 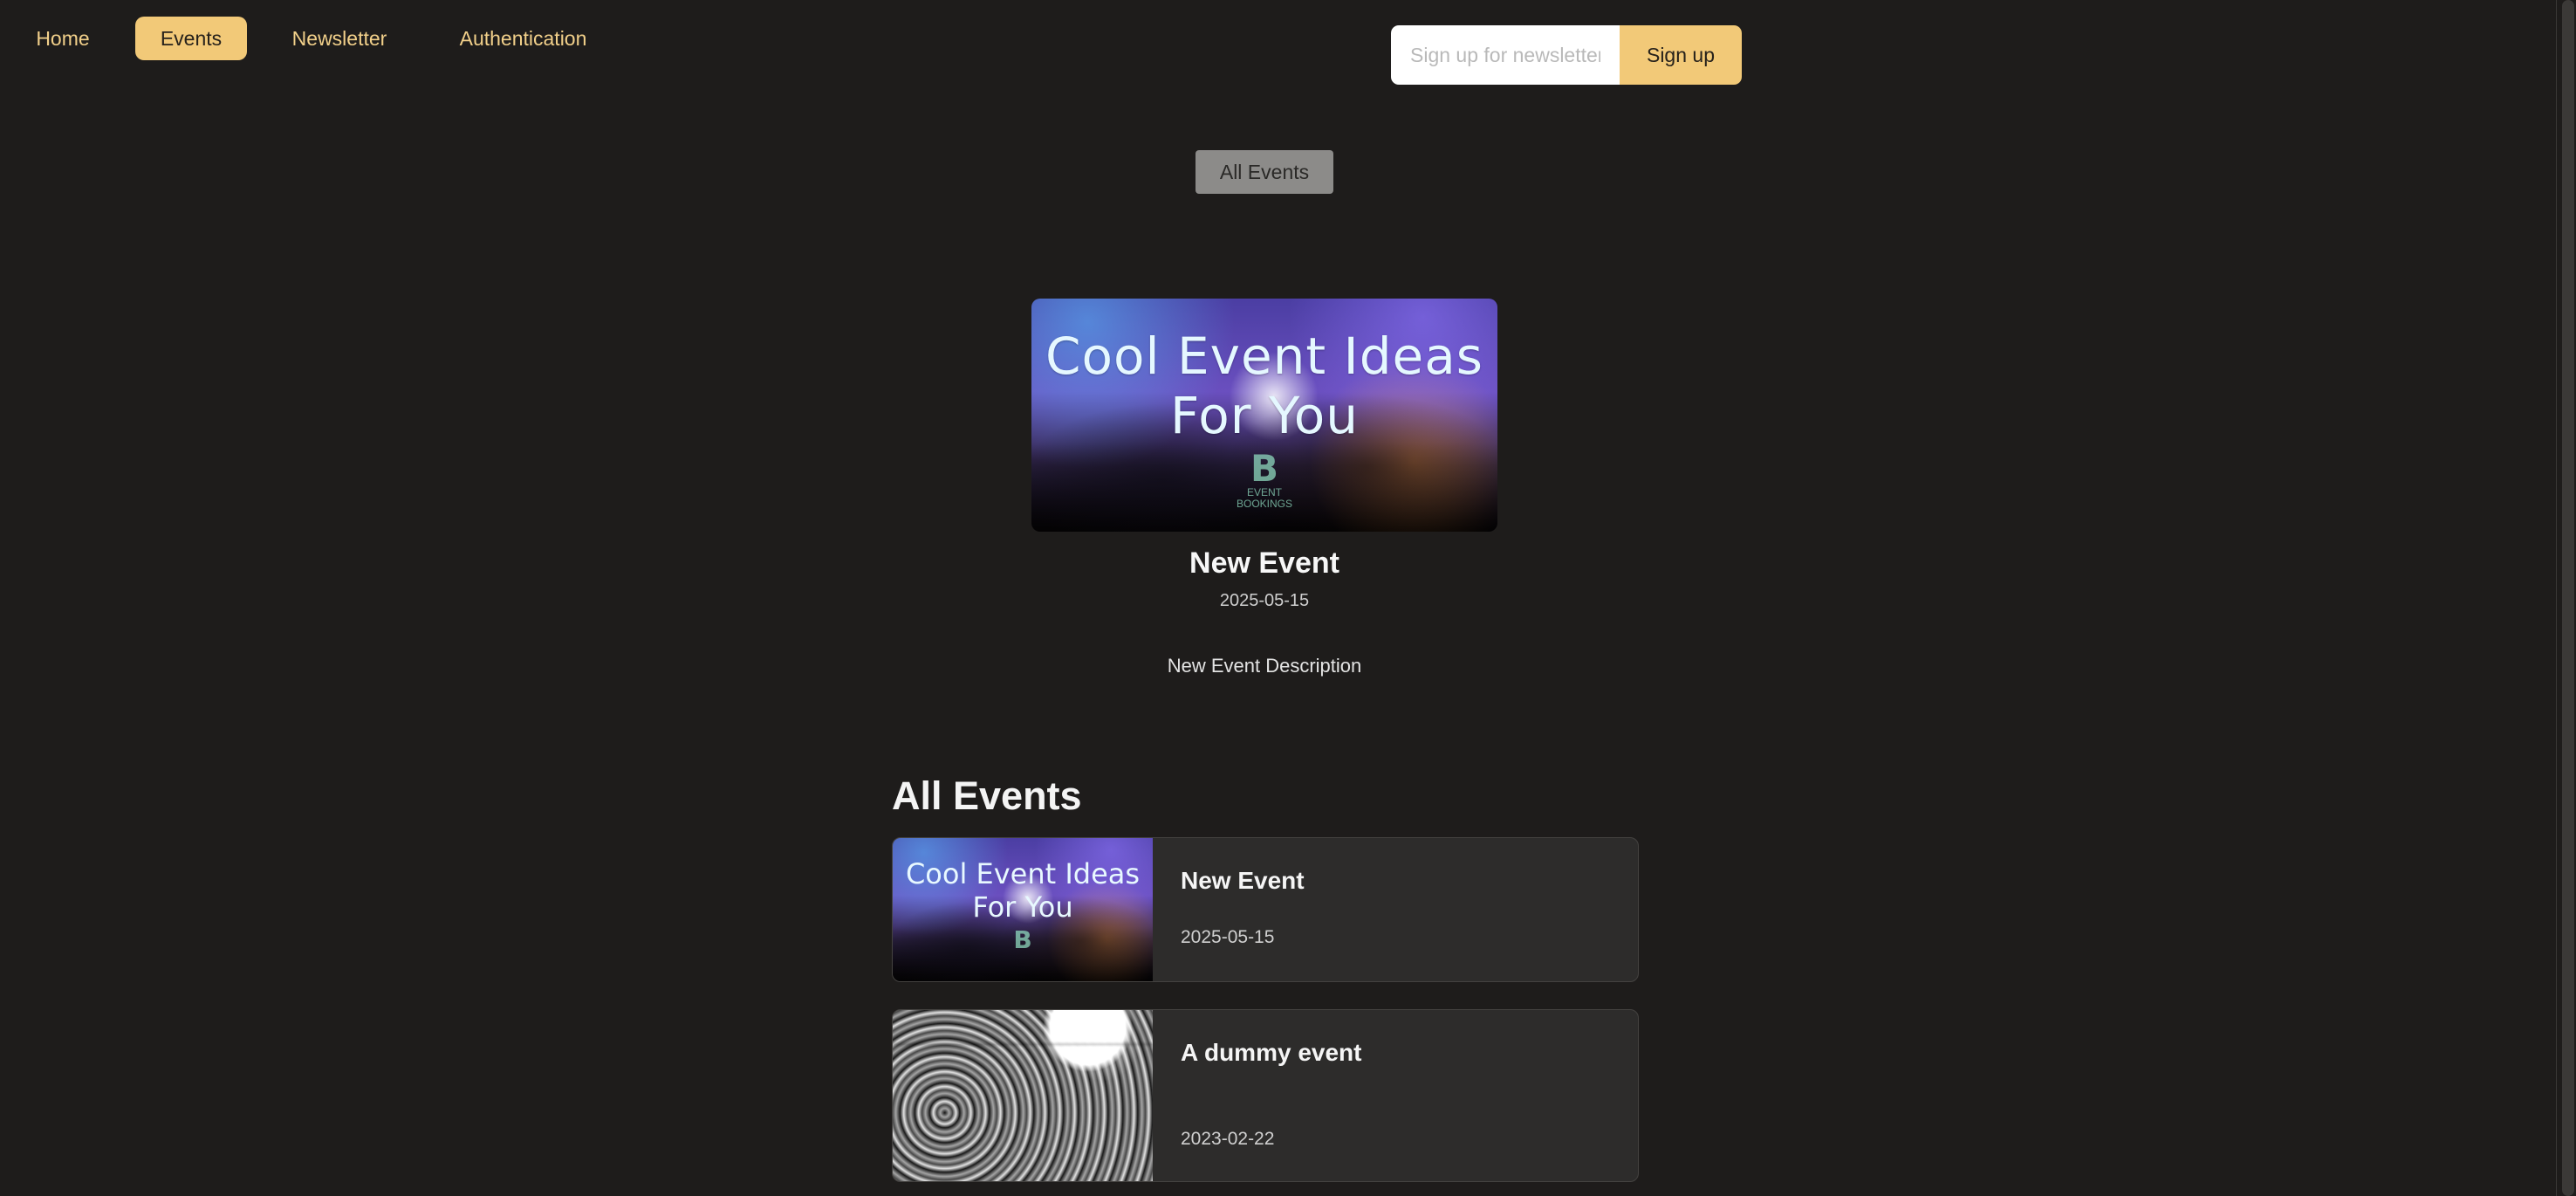 I want to click on thumbnail-title-line2: For You, so click(x=1023, y=907).